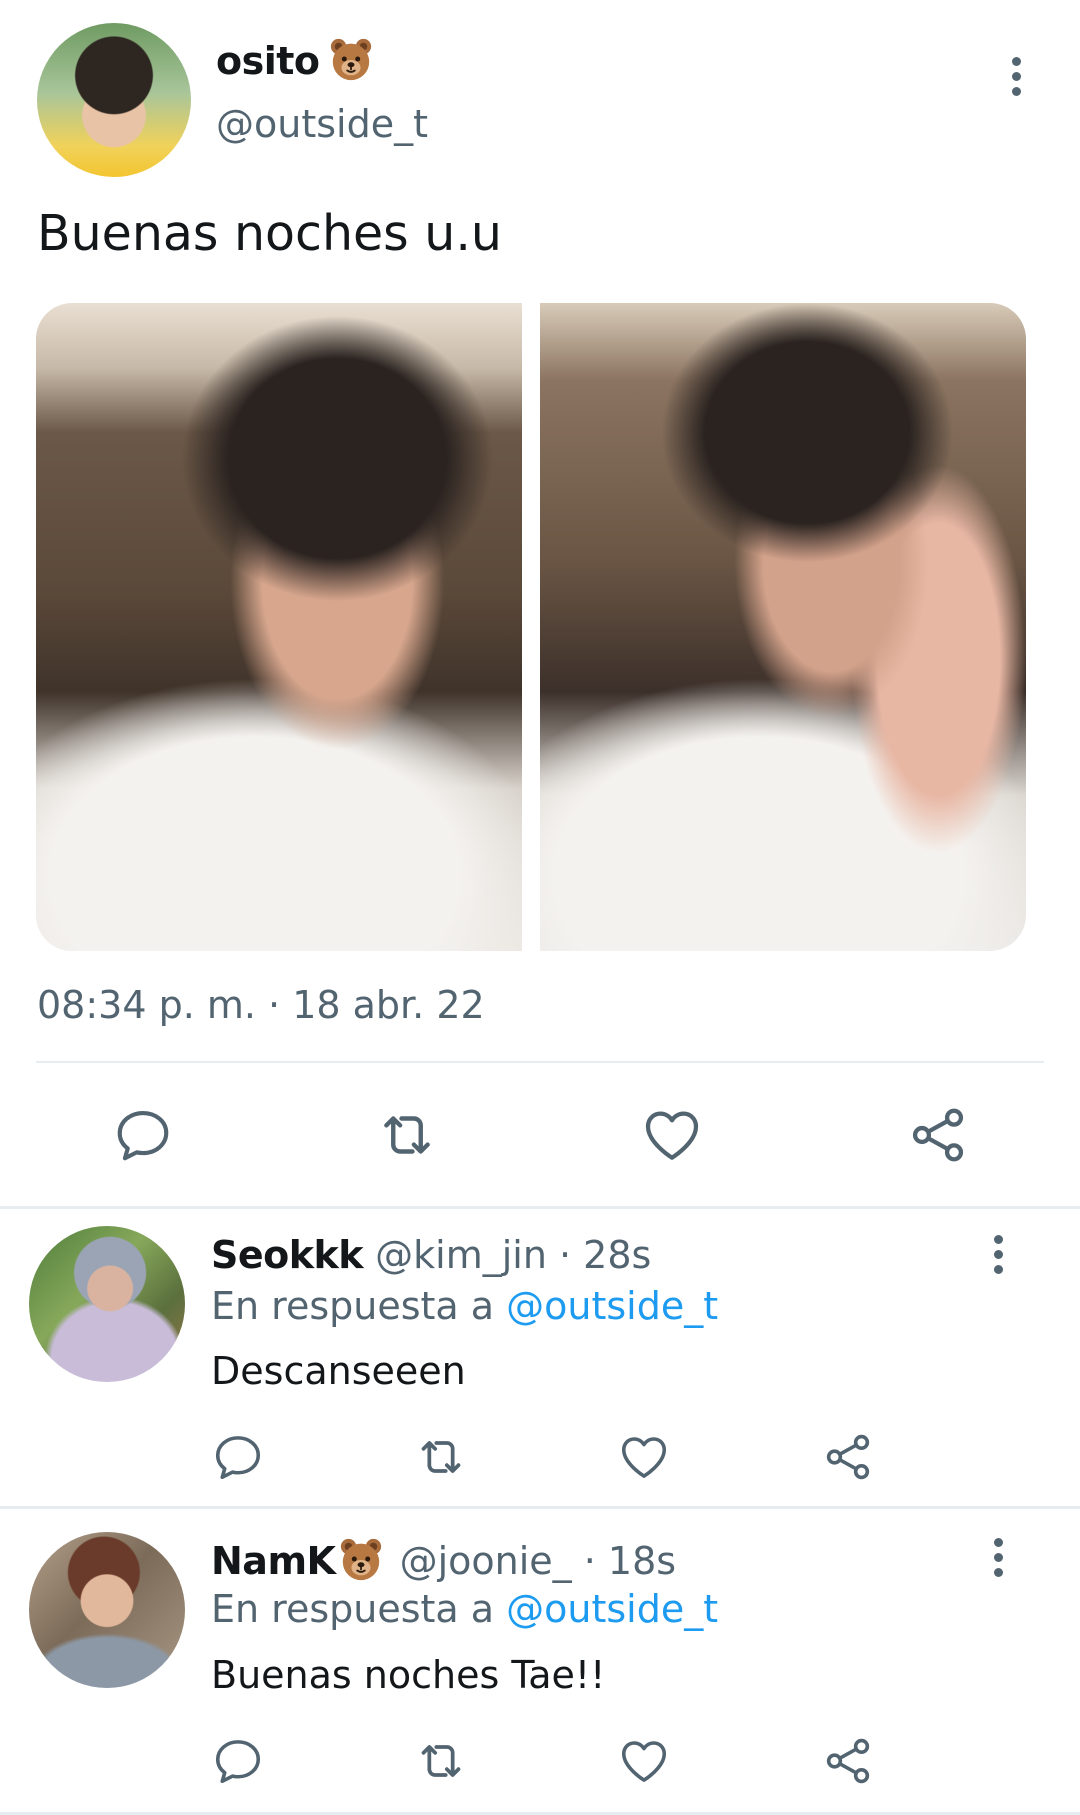  Describe the element at coordinates (540, 1062) in the screenshot. I see `divider` at that location.